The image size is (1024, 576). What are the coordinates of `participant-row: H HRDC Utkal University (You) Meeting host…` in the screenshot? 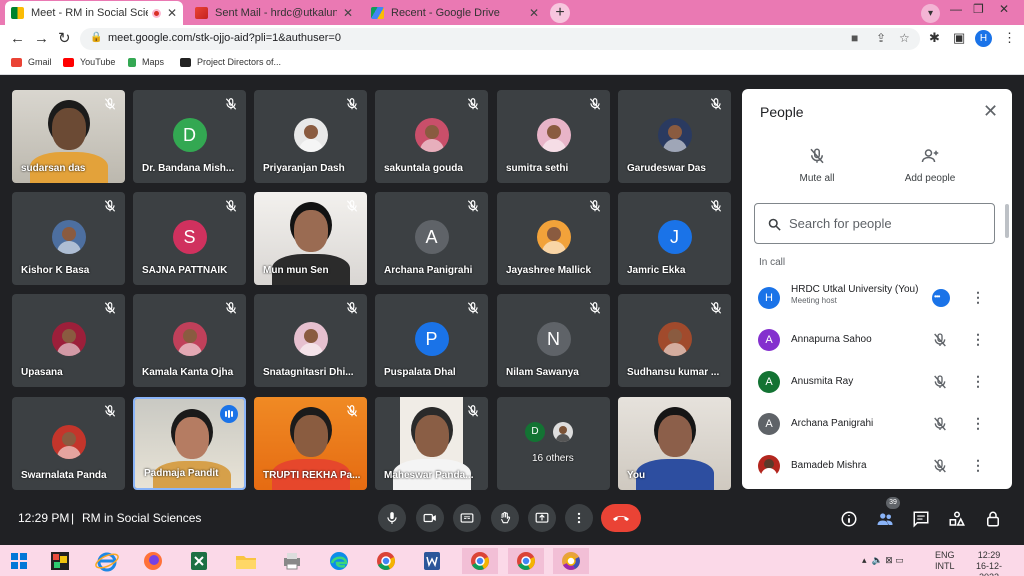 It's located at (877, 298).